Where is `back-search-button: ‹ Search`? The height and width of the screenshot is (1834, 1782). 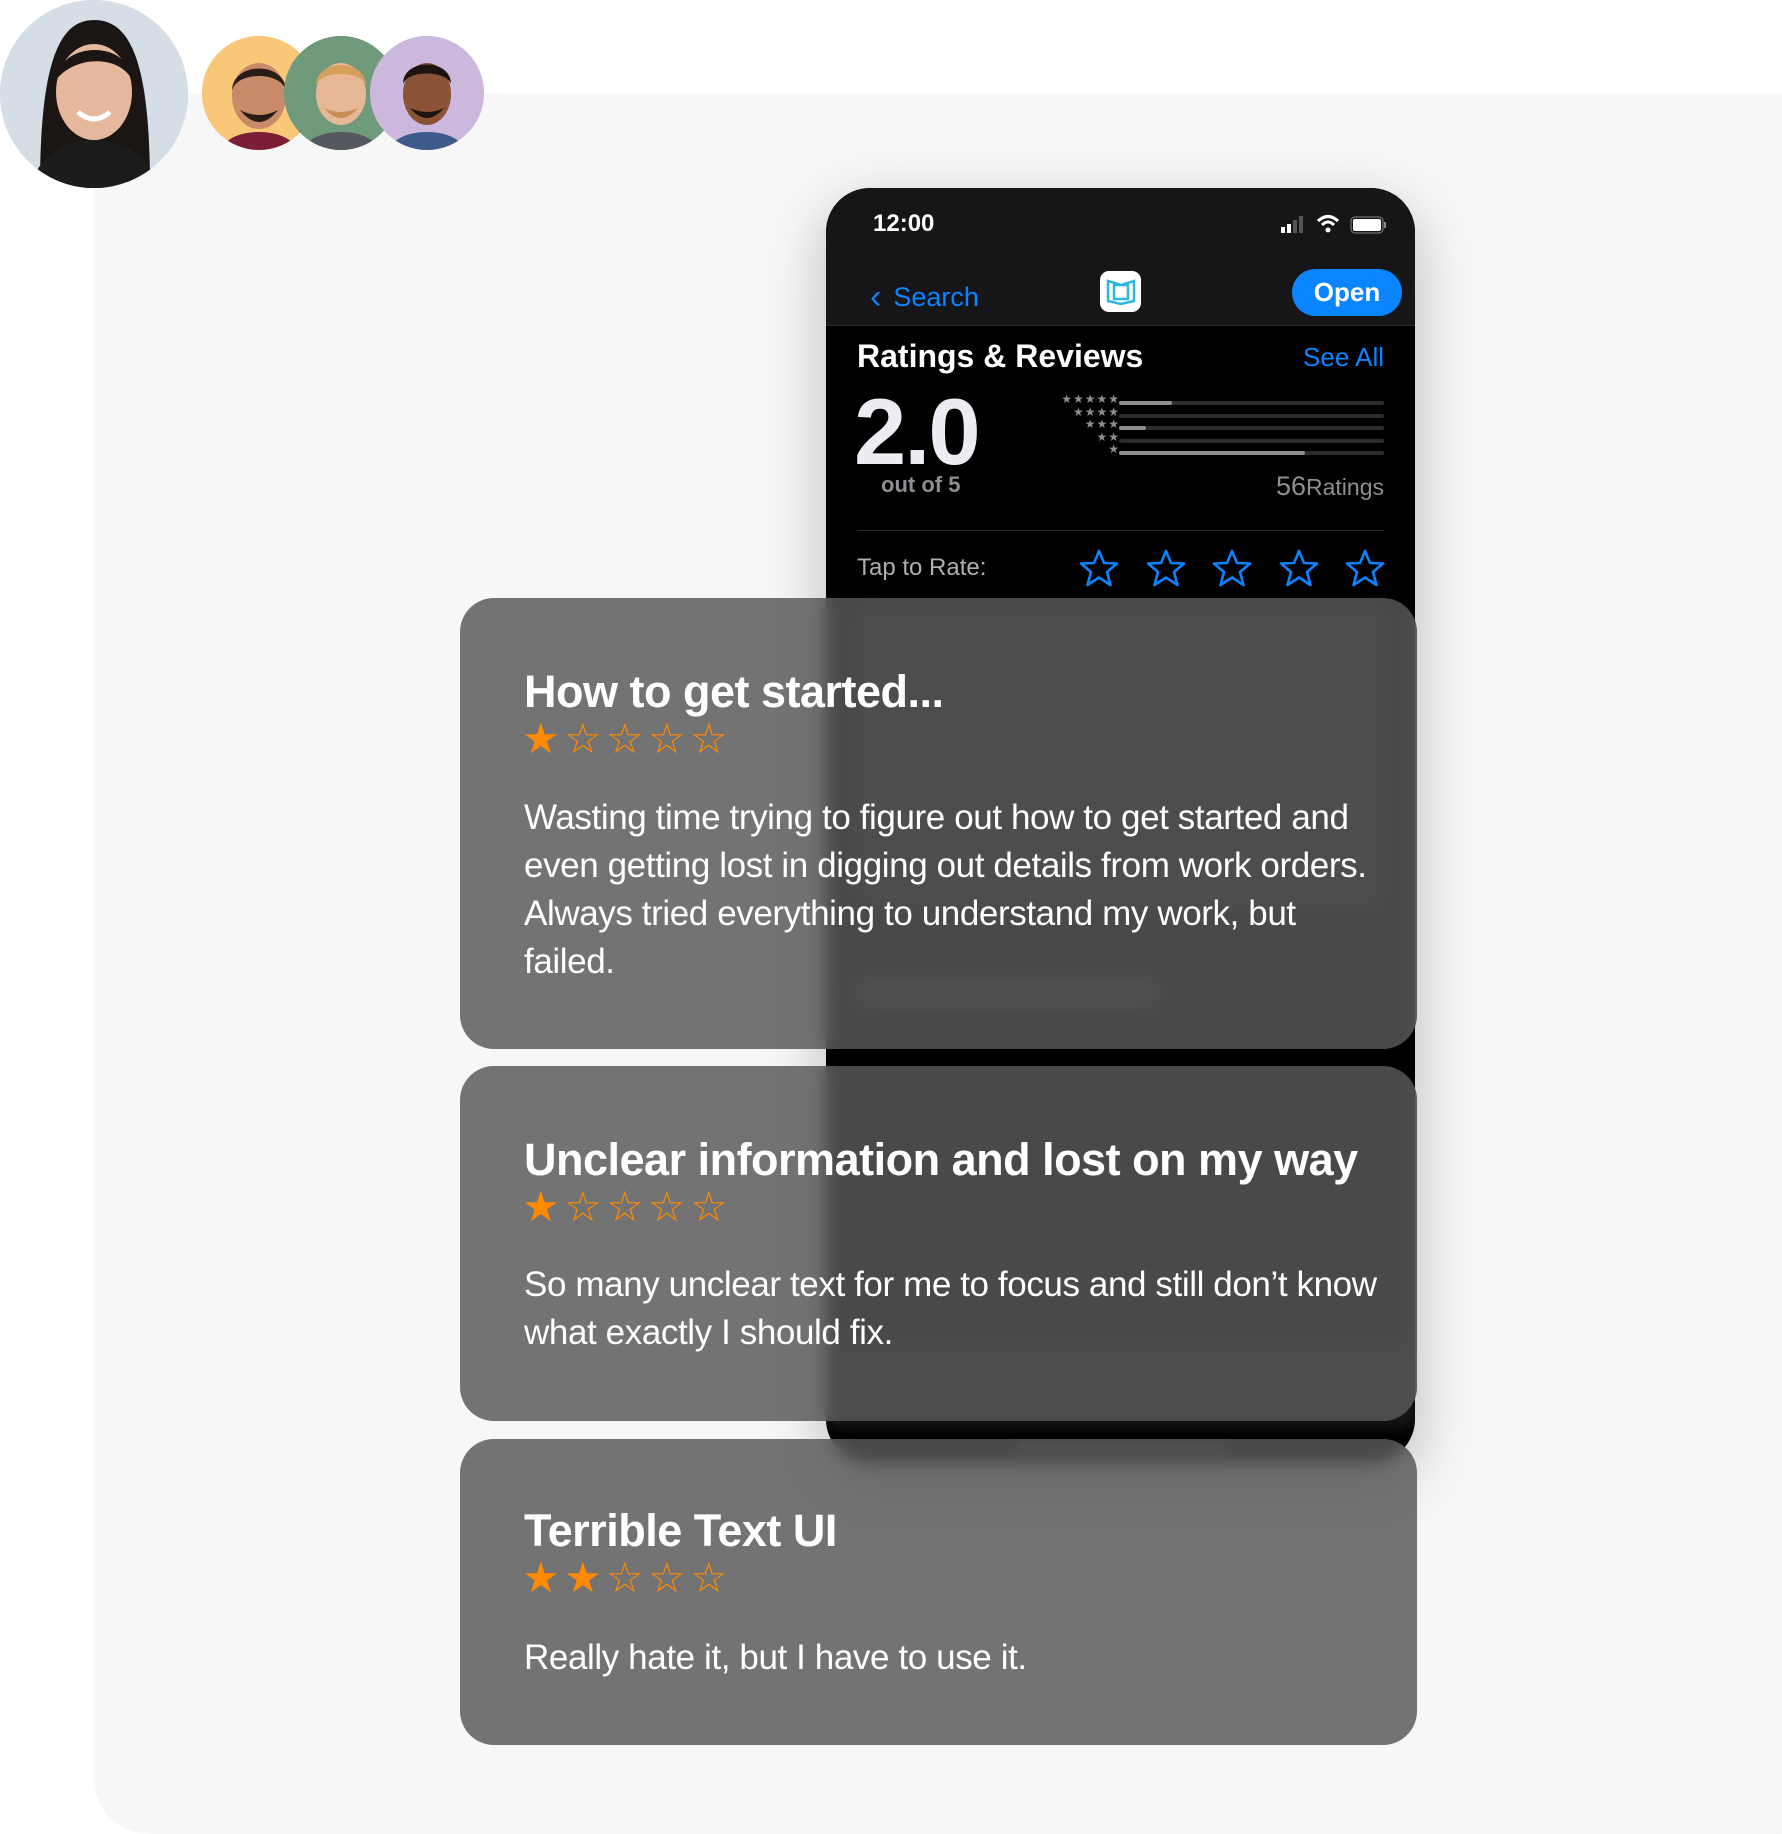 back-search-button: ‹ Search is located at coordinates (924, 296).